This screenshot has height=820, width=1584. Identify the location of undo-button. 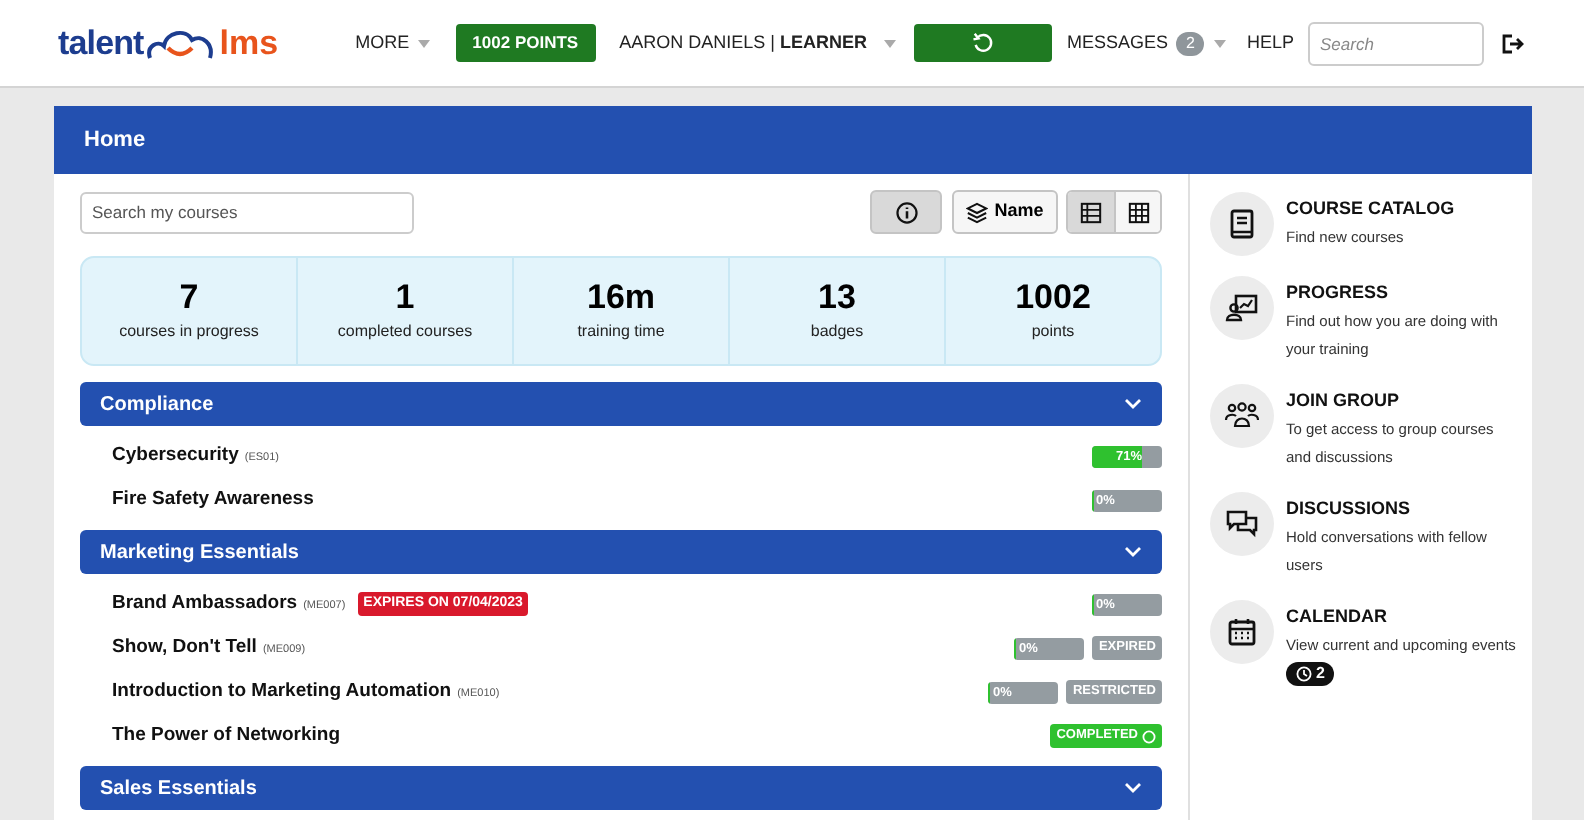
(982, 43).